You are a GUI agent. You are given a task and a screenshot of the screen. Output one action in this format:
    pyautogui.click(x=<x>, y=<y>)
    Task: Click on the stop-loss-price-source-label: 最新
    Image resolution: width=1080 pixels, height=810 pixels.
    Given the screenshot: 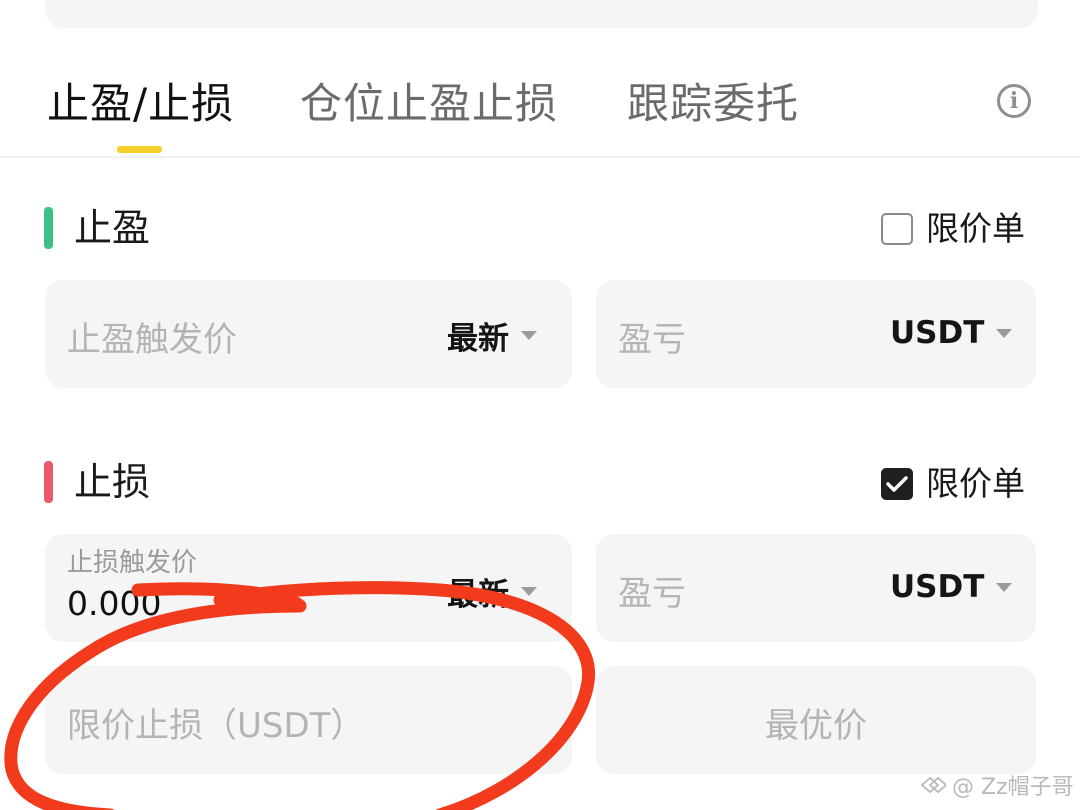 What is the action you would take?
    pyautogui.click(x=478, y=595)
    